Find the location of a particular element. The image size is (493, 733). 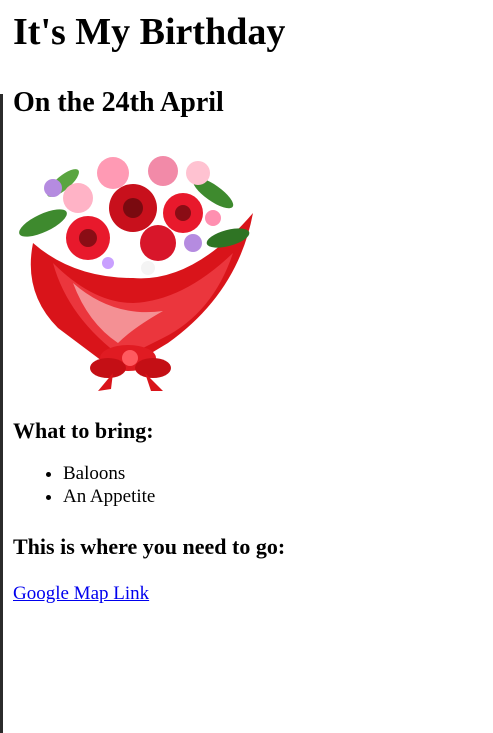

page-title: It's My Birthday is located at coordinates (149, 32).